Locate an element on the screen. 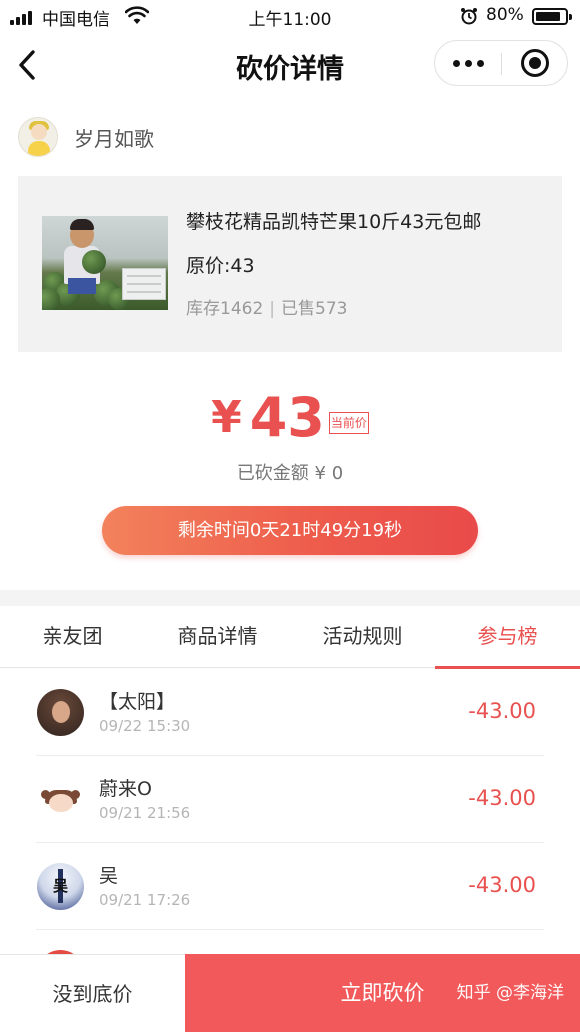 The width and height of the screenshot is (580, 1032). currency-symbol: ¥ is located at coordinates (226, 417).